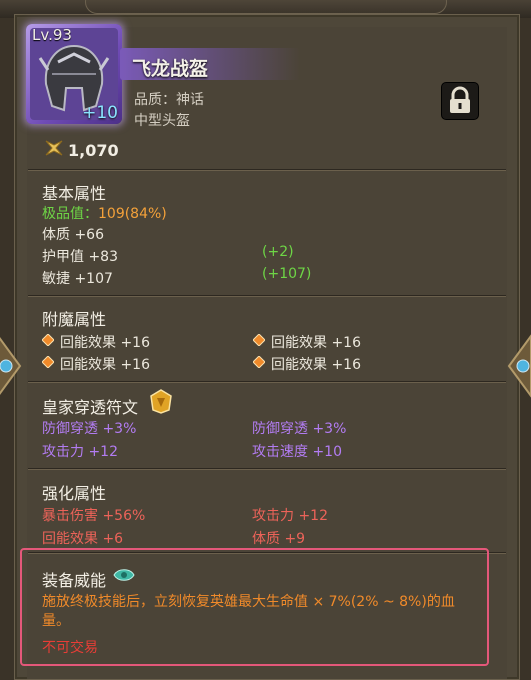 This screenshot has width=531, height=680. Describe the element at coordinates (170, 69) in the screenshot. I see `item-name: 飞龙战盔` at that location.